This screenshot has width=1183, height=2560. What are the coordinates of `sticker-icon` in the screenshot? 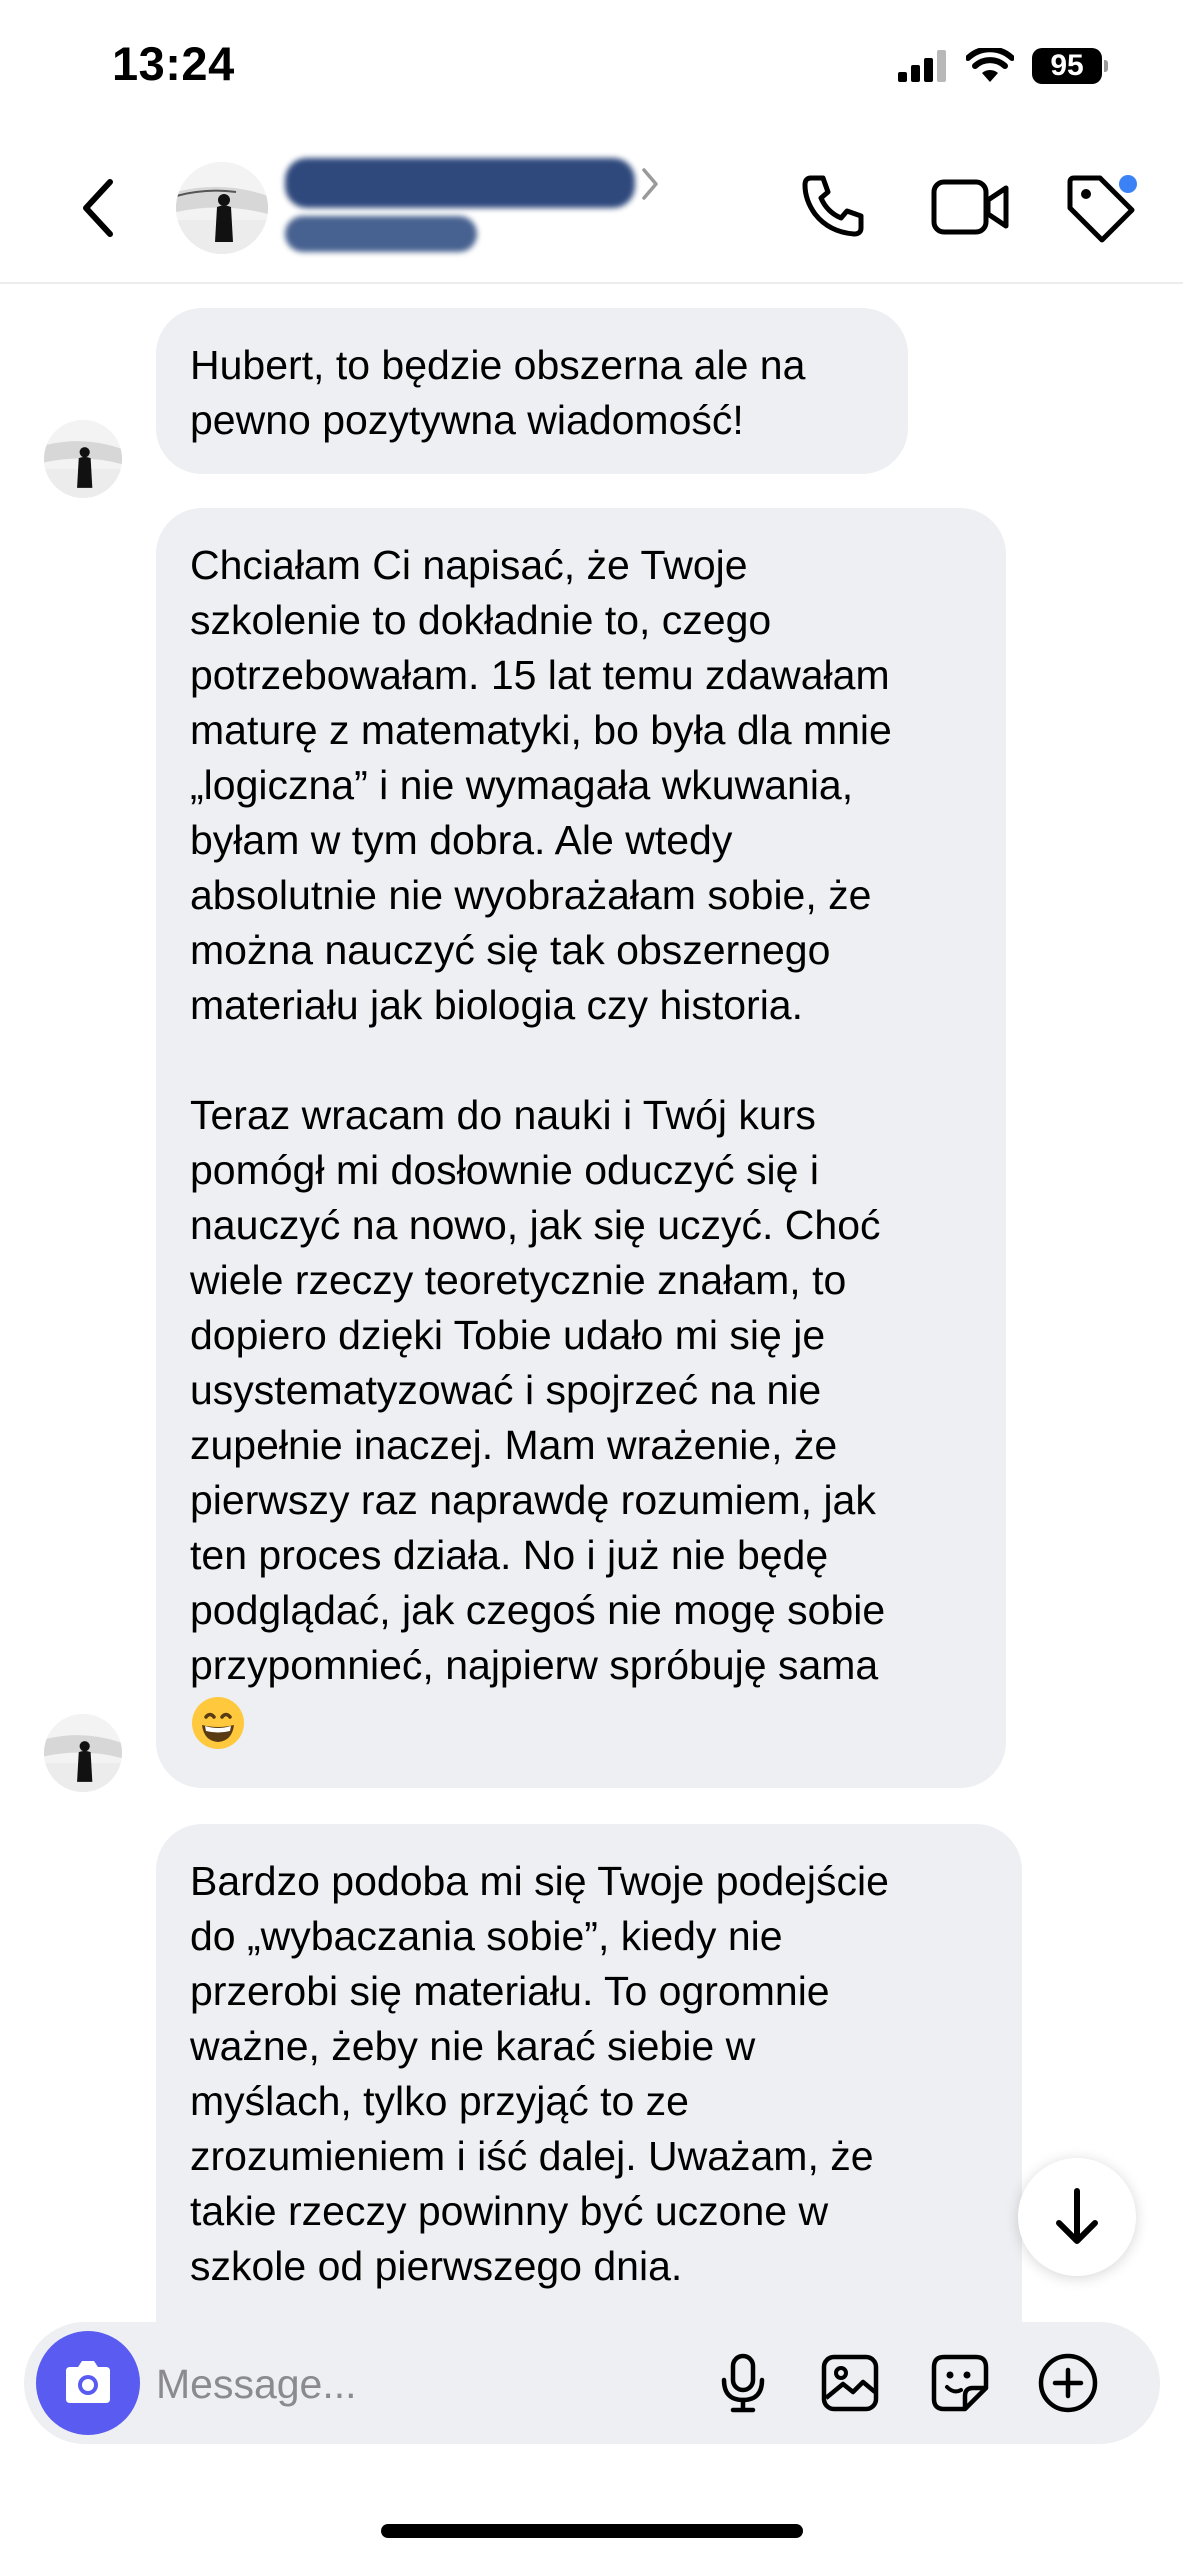 It's located at (960, 2383).